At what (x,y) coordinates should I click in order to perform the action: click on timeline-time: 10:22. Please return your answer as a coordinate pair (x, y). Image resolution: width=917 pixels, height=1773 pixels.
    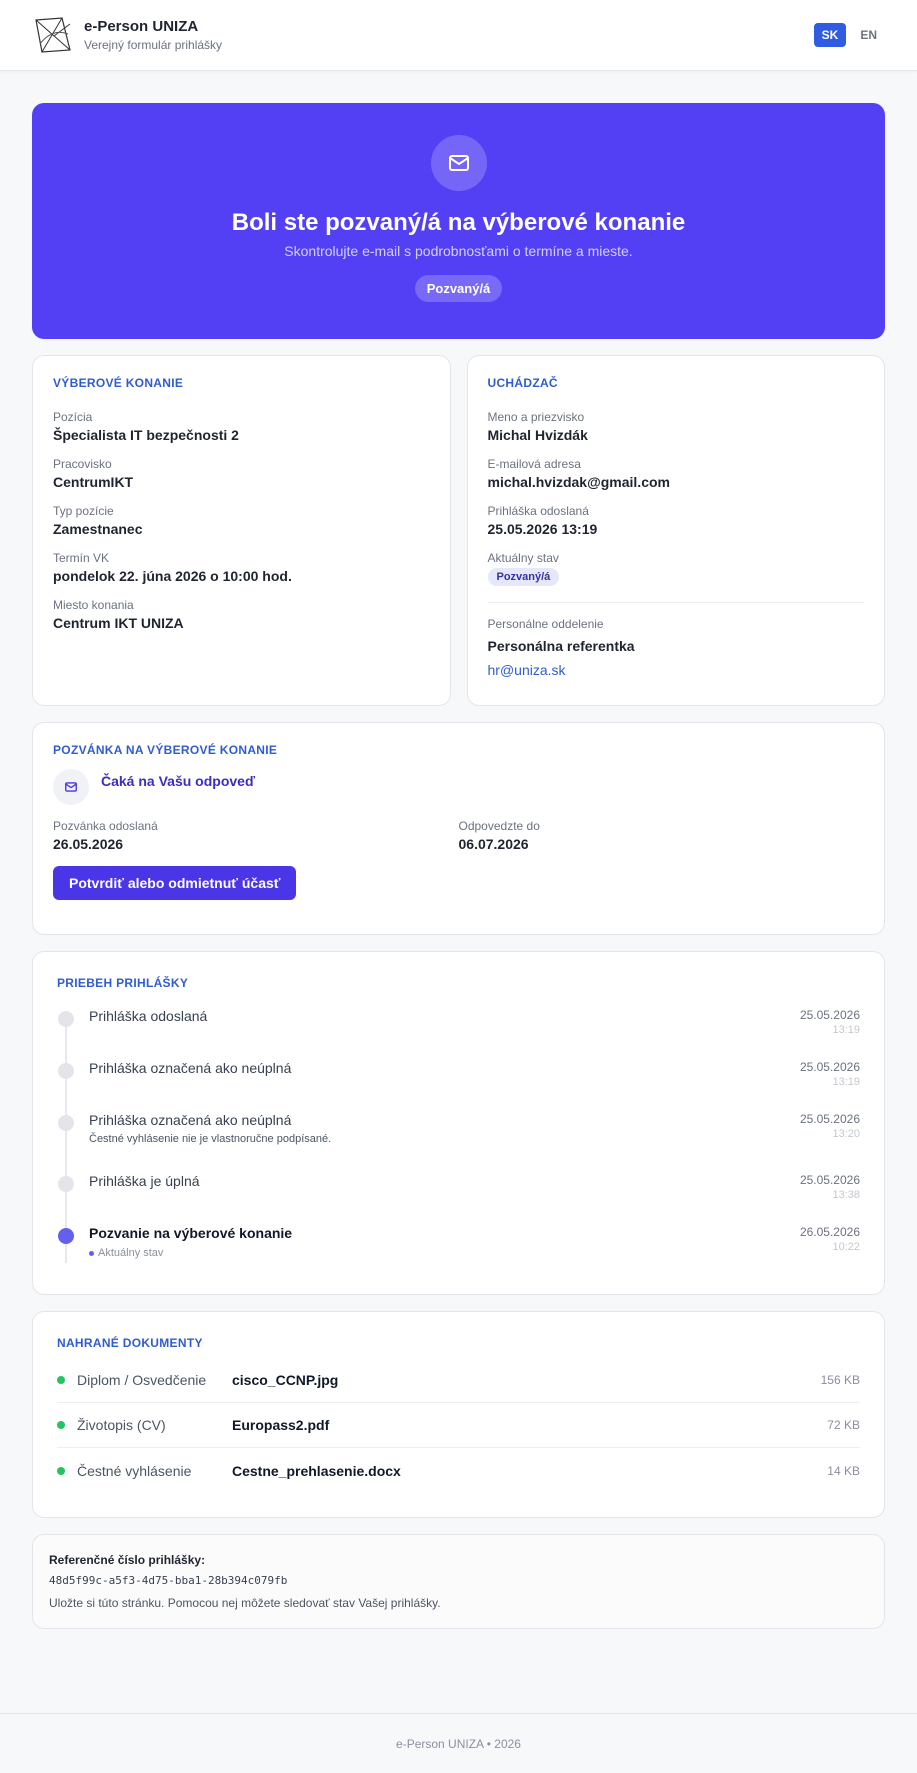
    Looking at the image, I should click on (846, 1247).